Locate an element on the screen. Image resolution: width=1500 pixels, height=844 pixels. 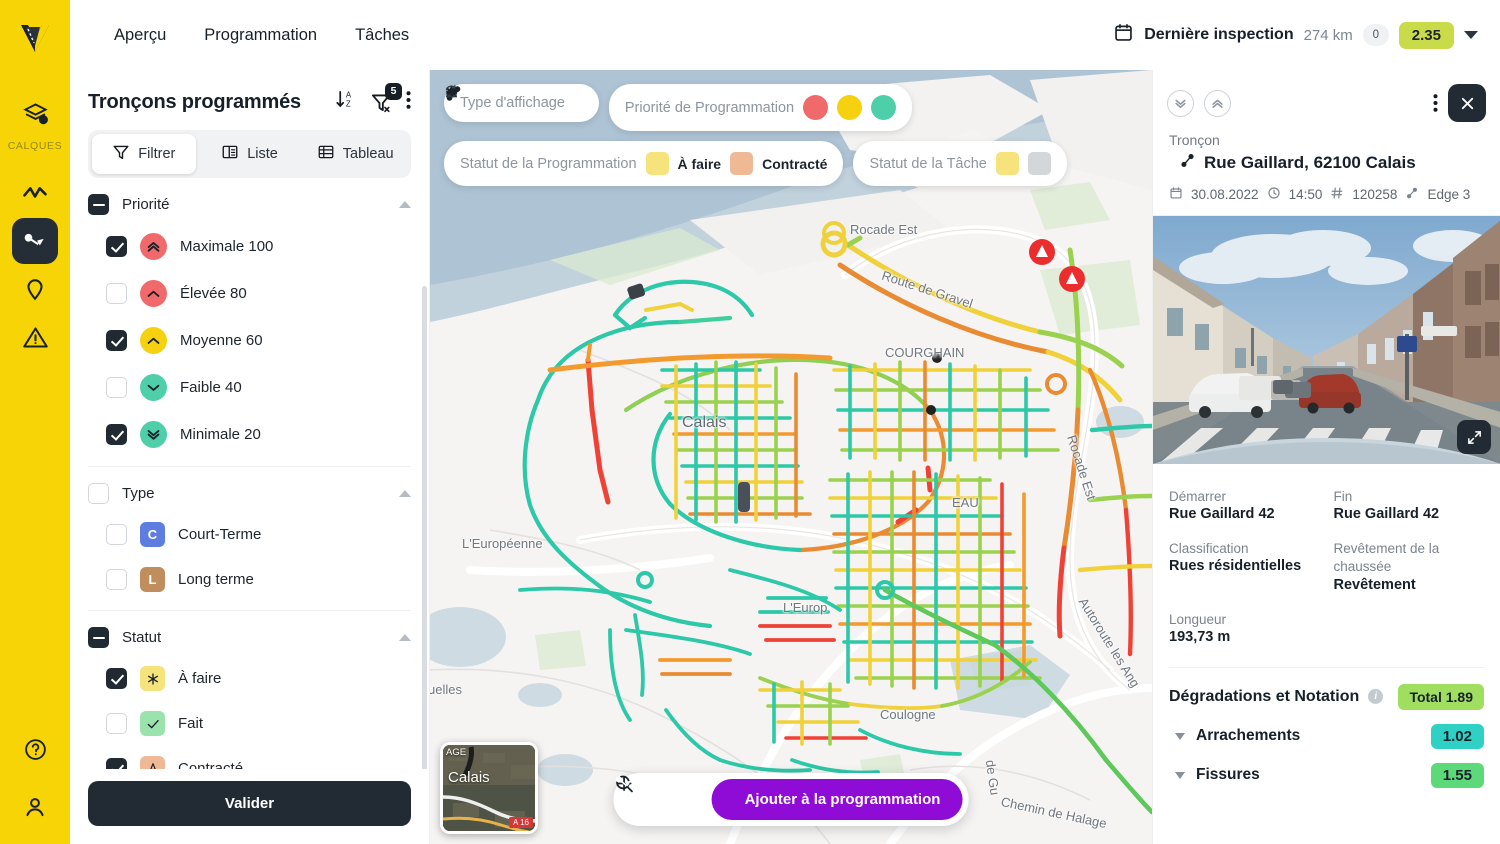
priority-circle-max is located at coordinates (637, 103).